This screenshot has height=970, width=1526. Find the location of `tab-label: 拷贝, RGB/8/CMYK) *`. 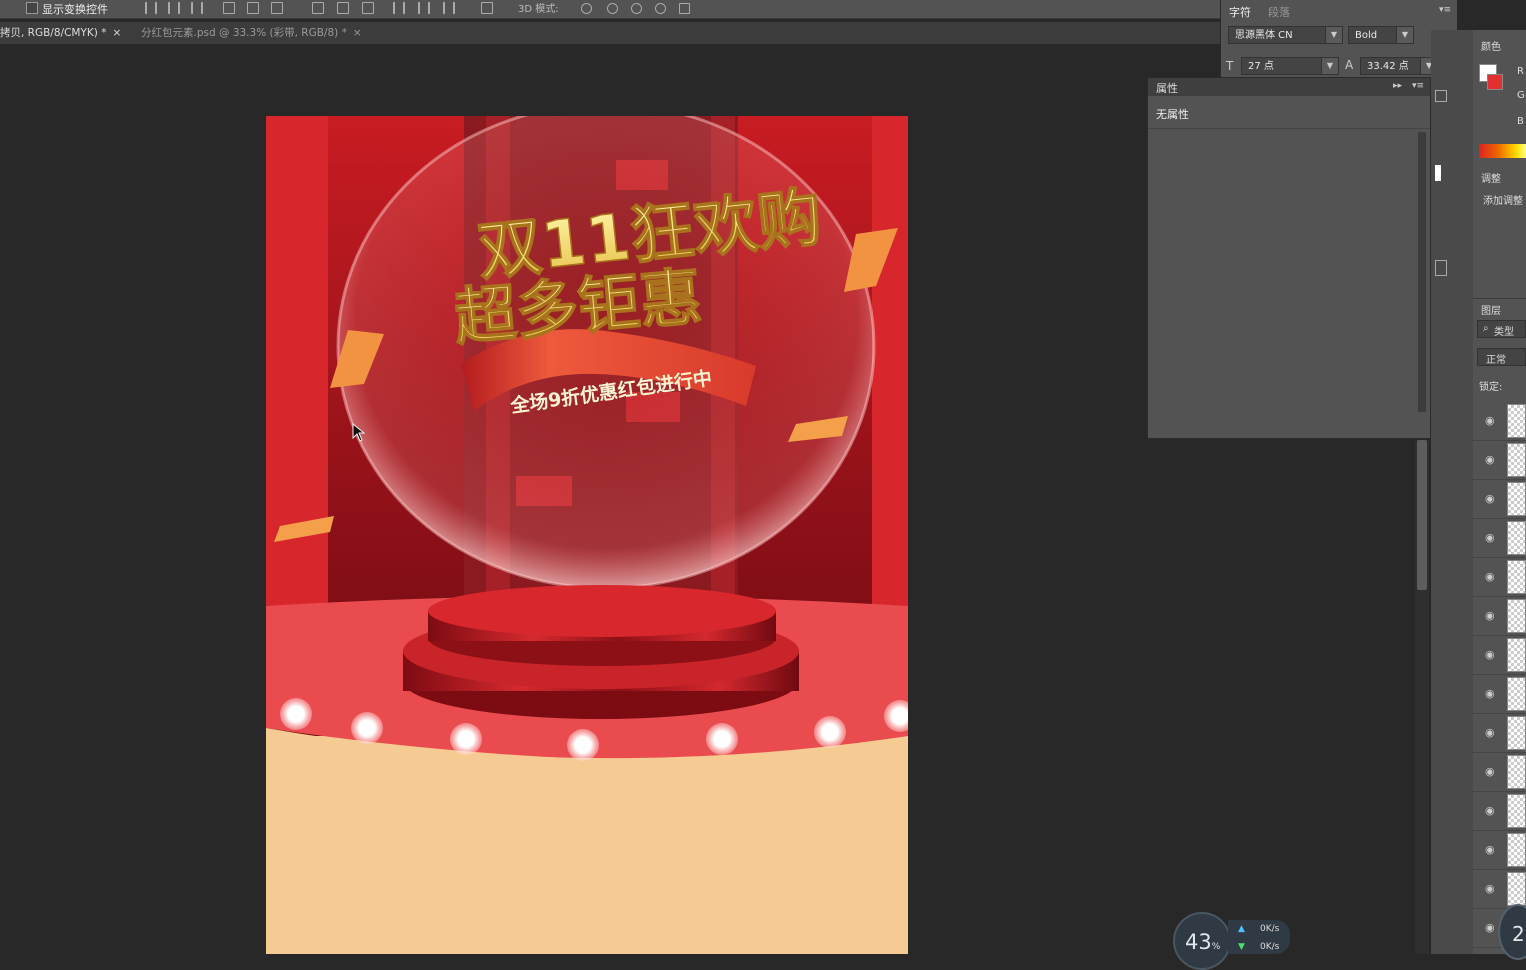

tab-label: 拷贝, RGB/8/CMYK) * is located at coordinates (53, 33).